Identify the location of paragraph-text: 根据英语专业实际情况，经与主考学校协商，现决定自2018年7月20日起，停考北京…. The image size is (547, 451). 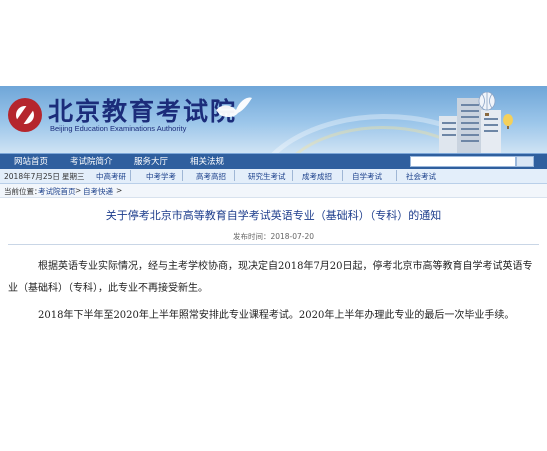
(270, 277).